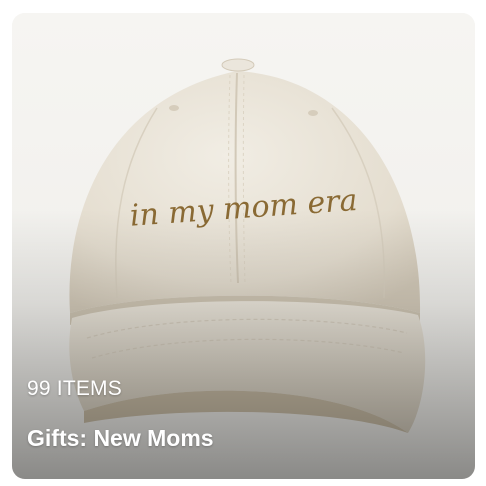  What do you see at coordinates (120, 438) in the screenshot?
I see `collection-title: Gifts: New Moms` at bounding box center [120, 438].